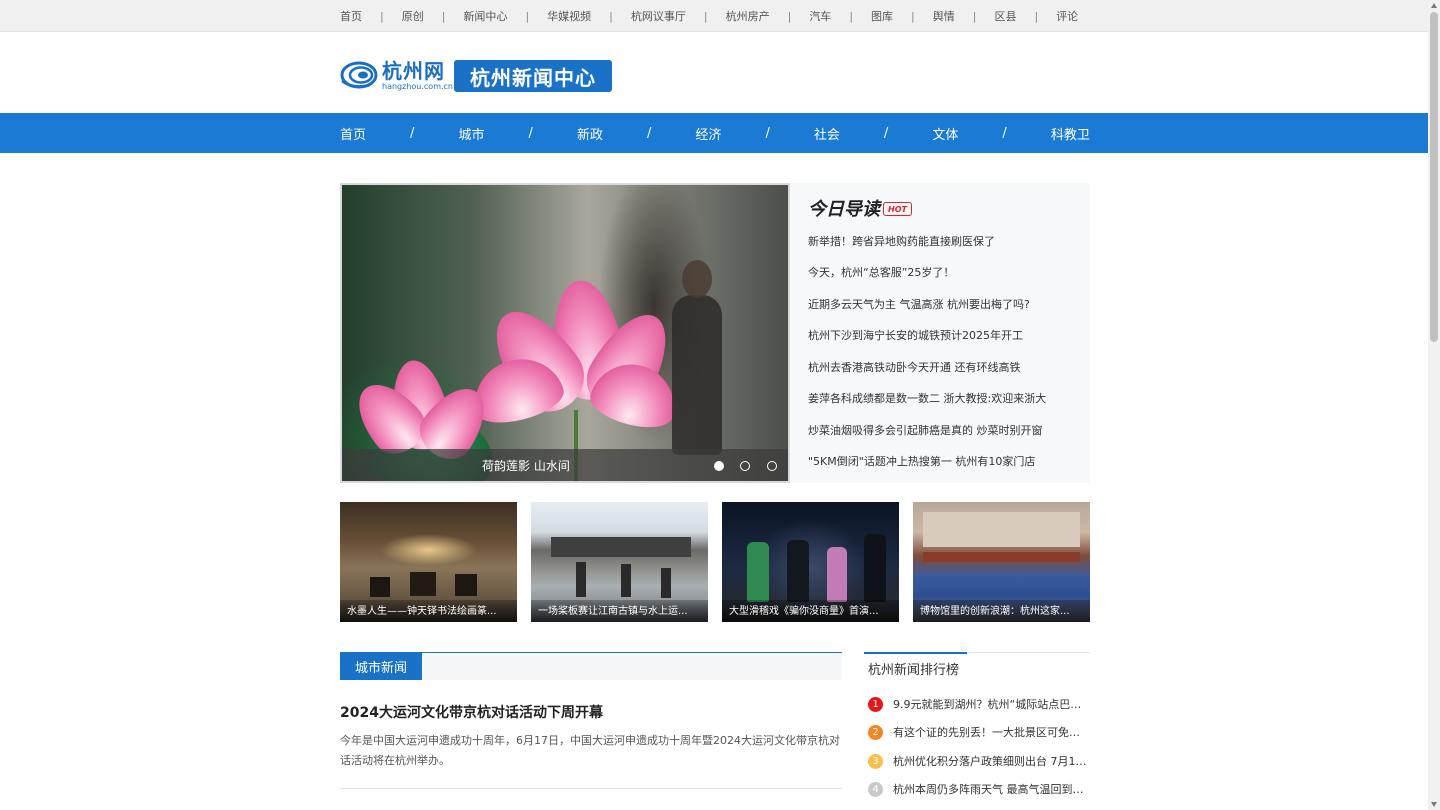 Image resolution: width=1440 pixels, height=810 pixels. Describe the element at coordinates (351, 16) in the screenshot. I see `top-link: 首页` at that location.